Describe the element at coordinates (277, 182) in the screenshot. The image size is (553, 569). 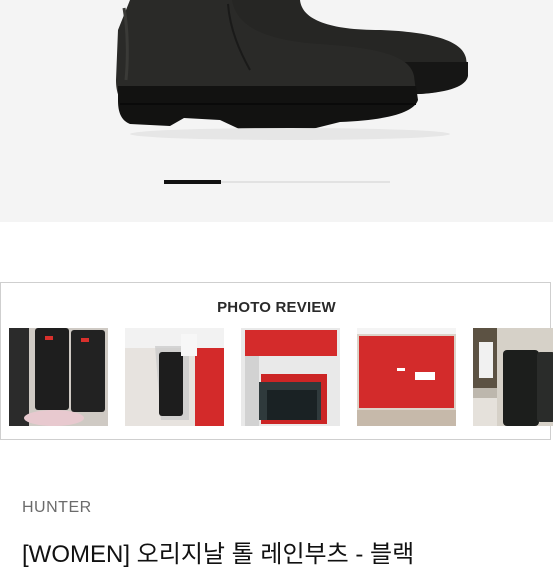
I see `carousel-pager` at that location.